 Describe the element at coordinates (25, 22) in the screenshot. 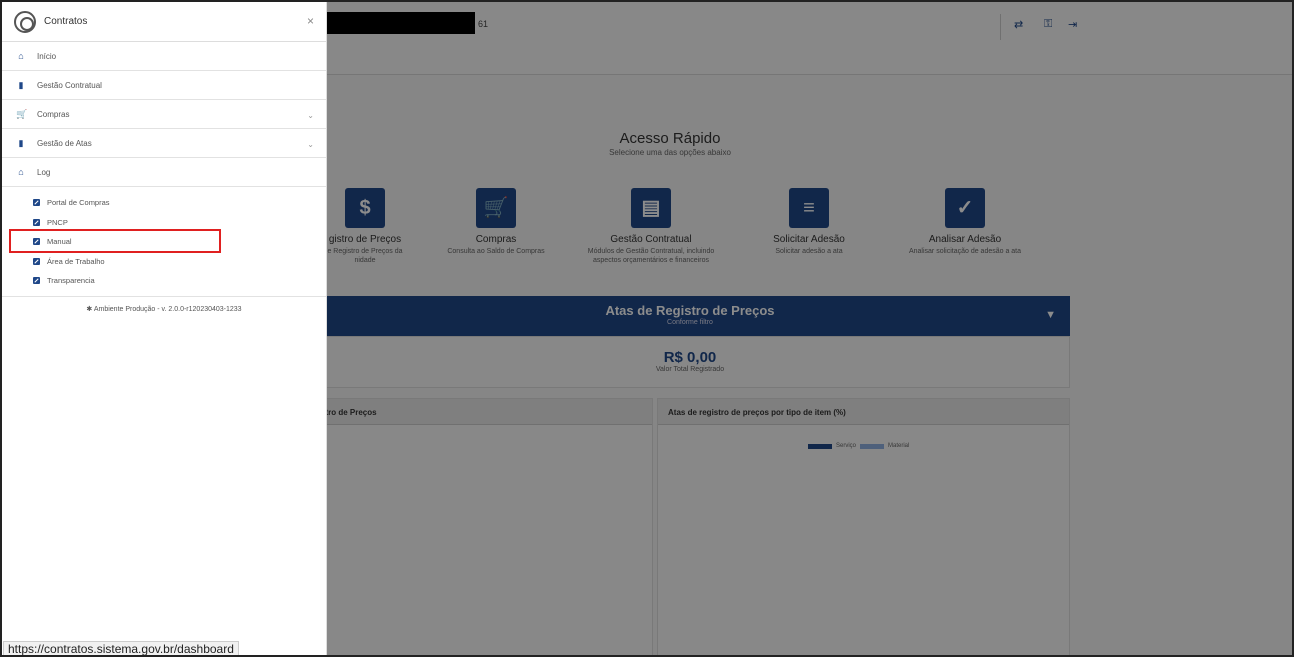

I see `logo-icon` at that location.